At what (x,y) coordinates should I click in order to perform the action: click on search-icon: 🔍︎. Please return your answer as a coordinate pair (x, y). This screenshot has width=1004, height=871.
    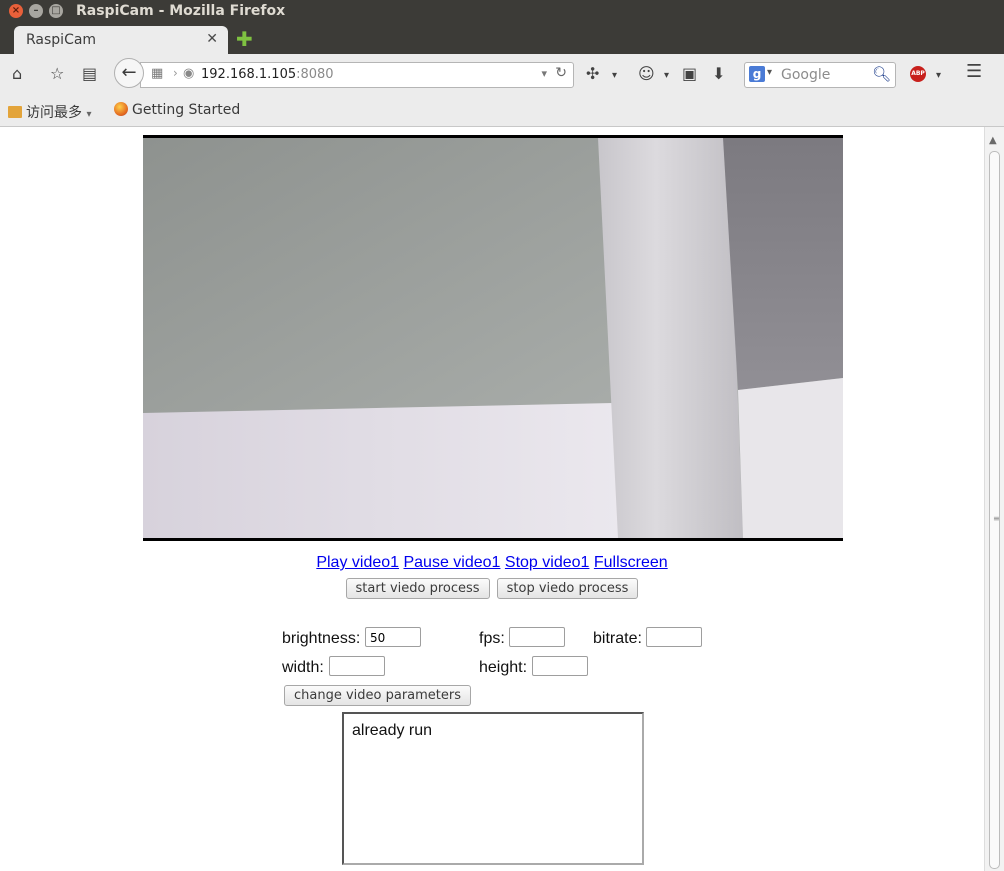
    Looking at the image, I should click on (881, 74).